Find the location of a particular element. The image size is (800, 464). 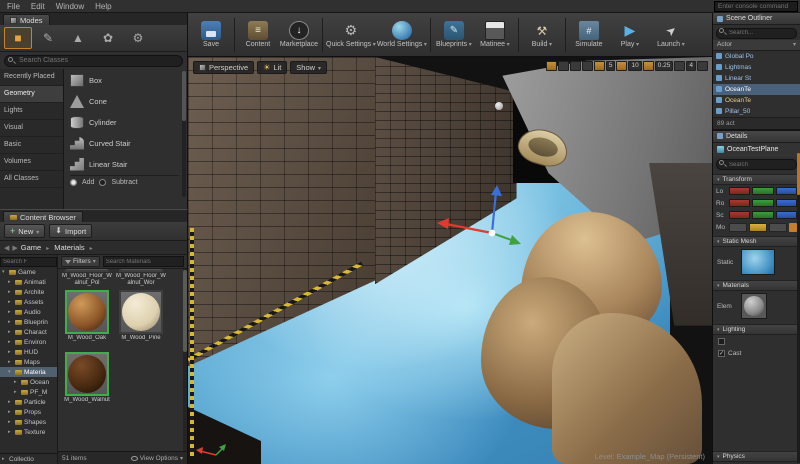

menu-window: Window is located at coordinates (70, 6).